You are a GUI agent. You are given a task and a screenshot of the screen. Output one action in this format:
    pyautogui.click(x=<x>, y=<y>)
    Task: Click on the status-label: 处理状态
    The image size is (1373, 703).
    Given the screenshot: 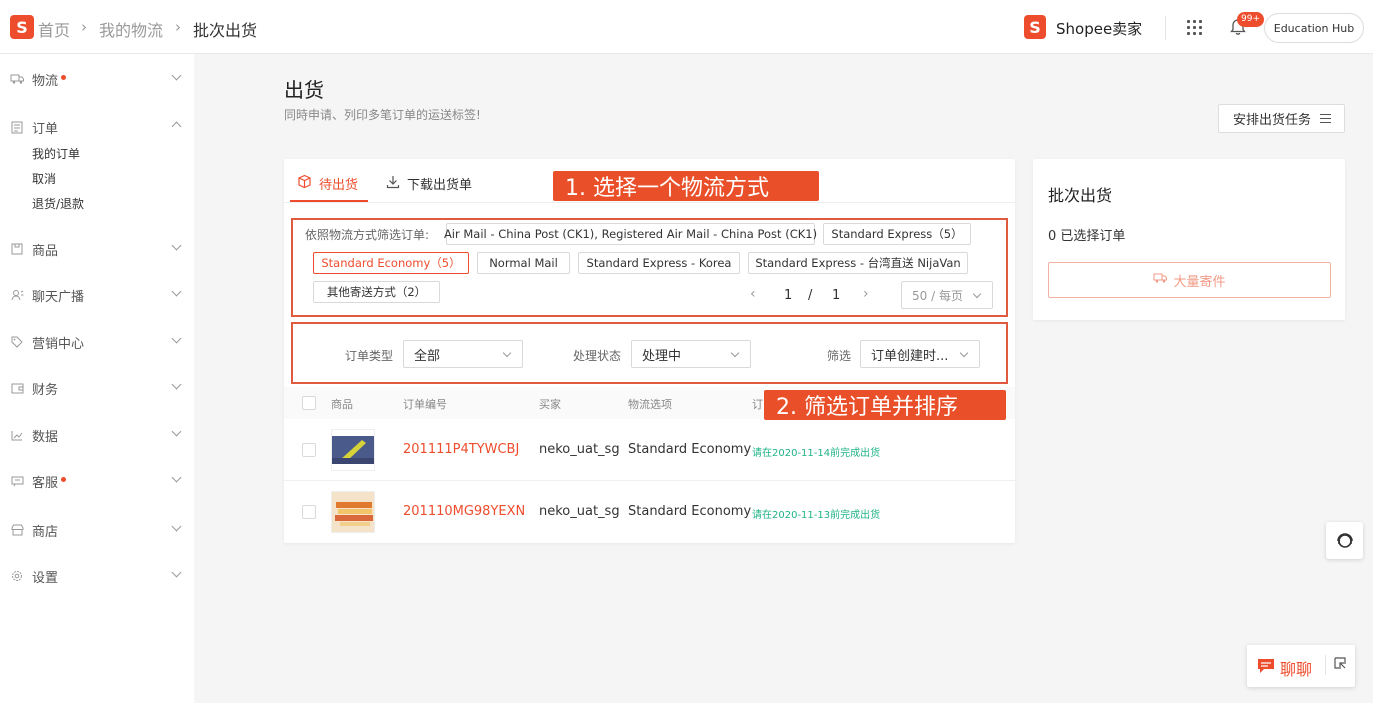 What is the action you would take?
    pyautogui.click(x=597, y=356)
    